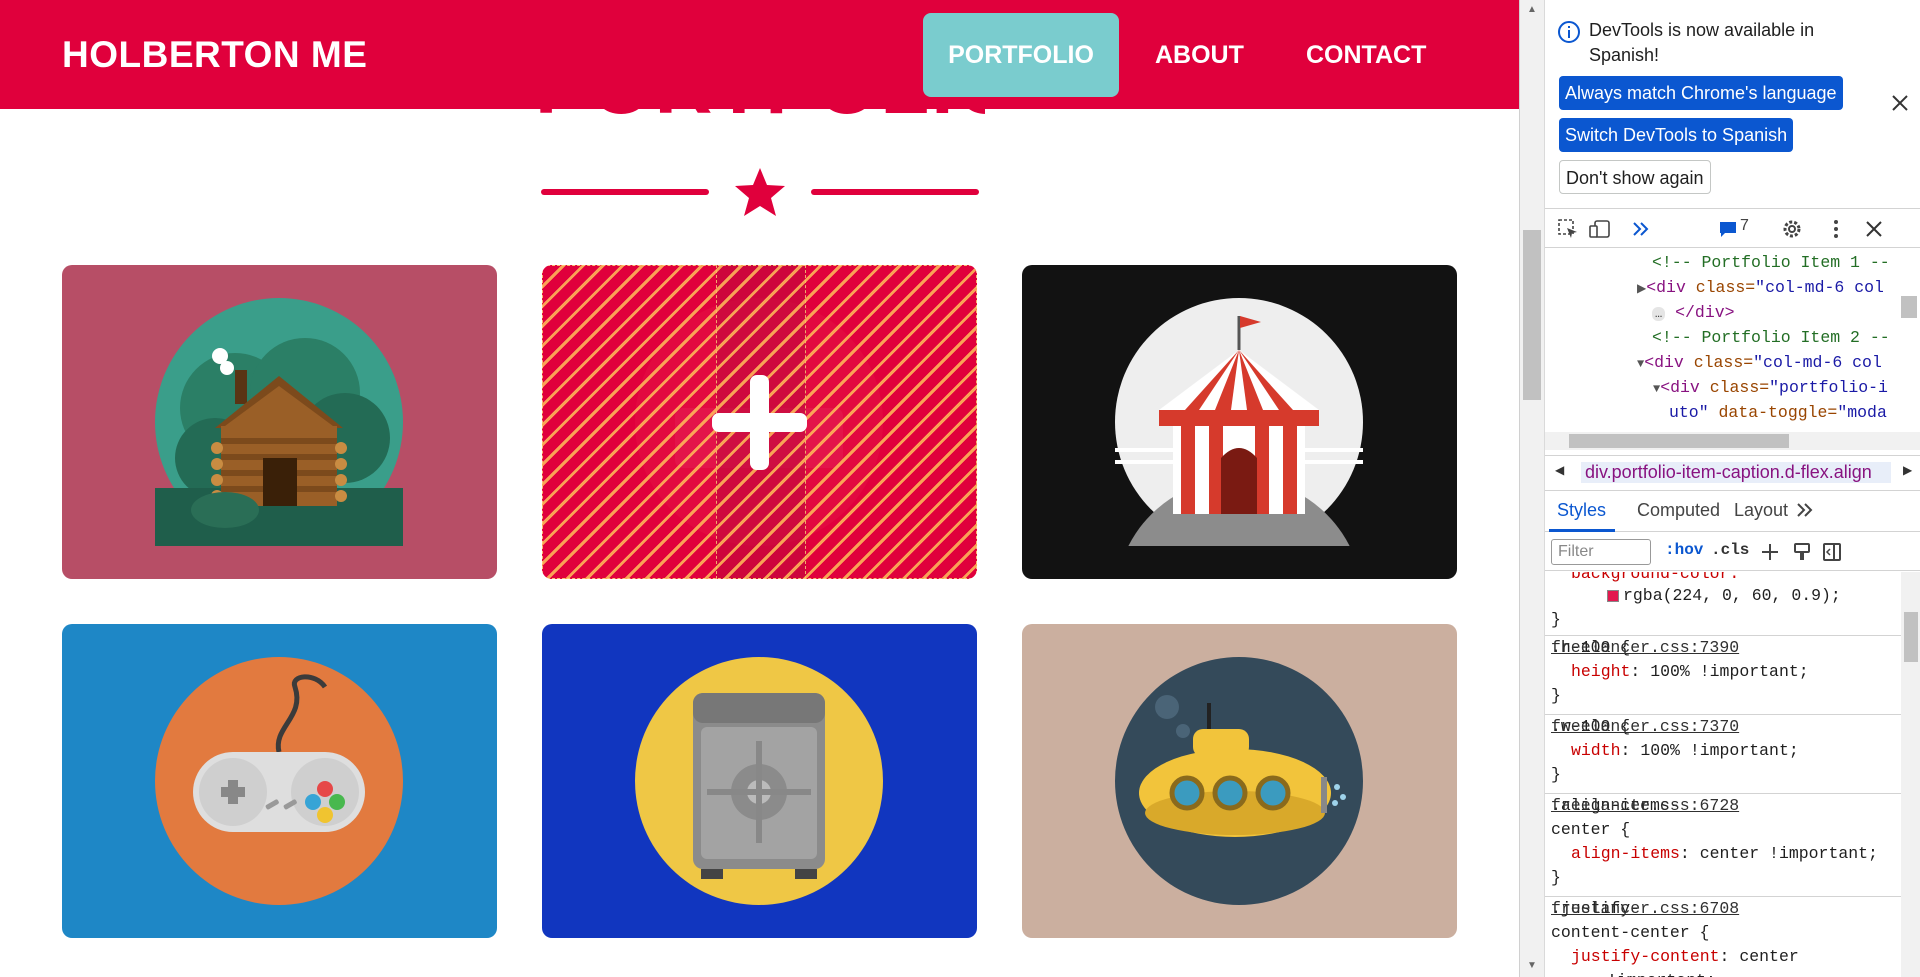  I want to click on portfolio-item-safe, so click(759, 781).